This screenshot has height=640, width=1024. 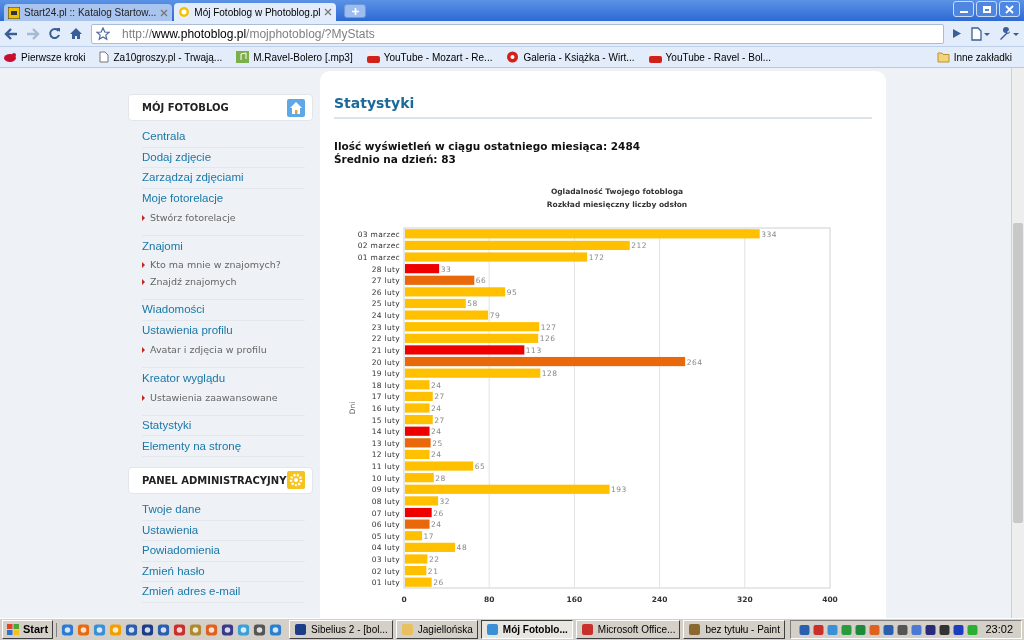 I want to click on scrollbar, so click(x=1017, y=343).